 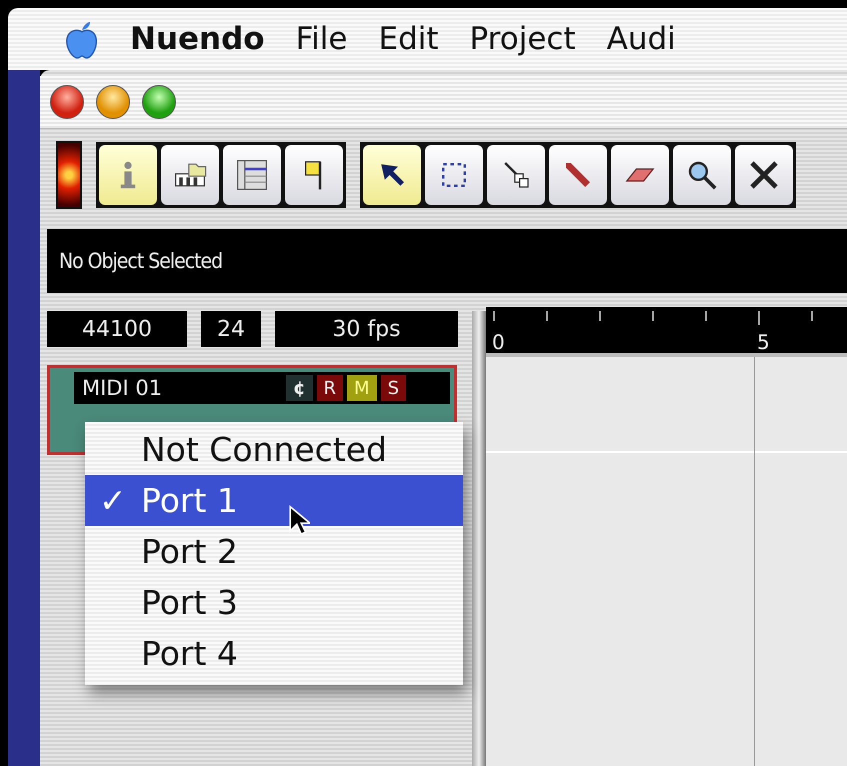 I want to click on browser-tool-button, so click(x=252, y=175).